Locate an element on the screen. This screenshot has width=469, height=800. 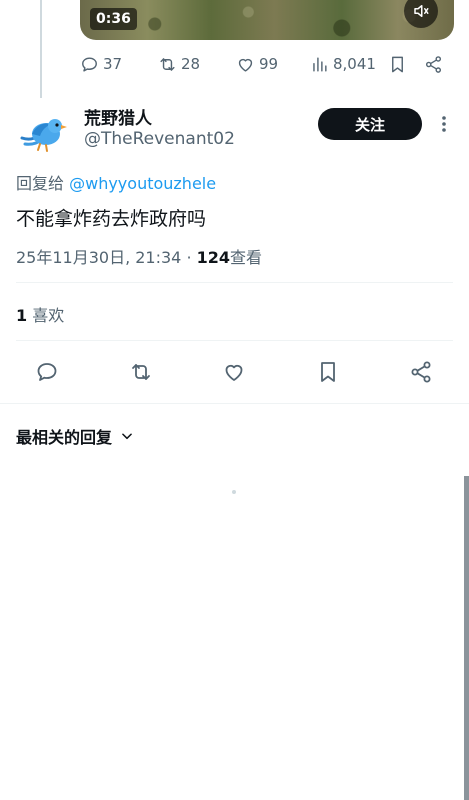
loading-indicator is located at coordinates (234, 492).